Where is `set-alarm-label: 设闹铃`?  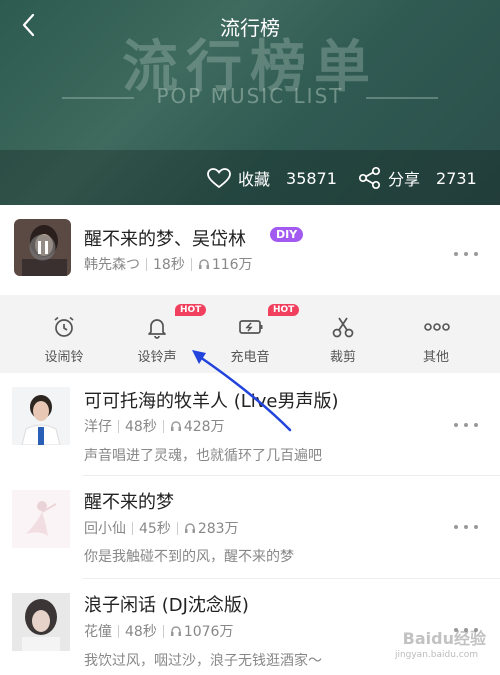
set-alarm-label: 设闹铃 is located at coordinates (64, 357).